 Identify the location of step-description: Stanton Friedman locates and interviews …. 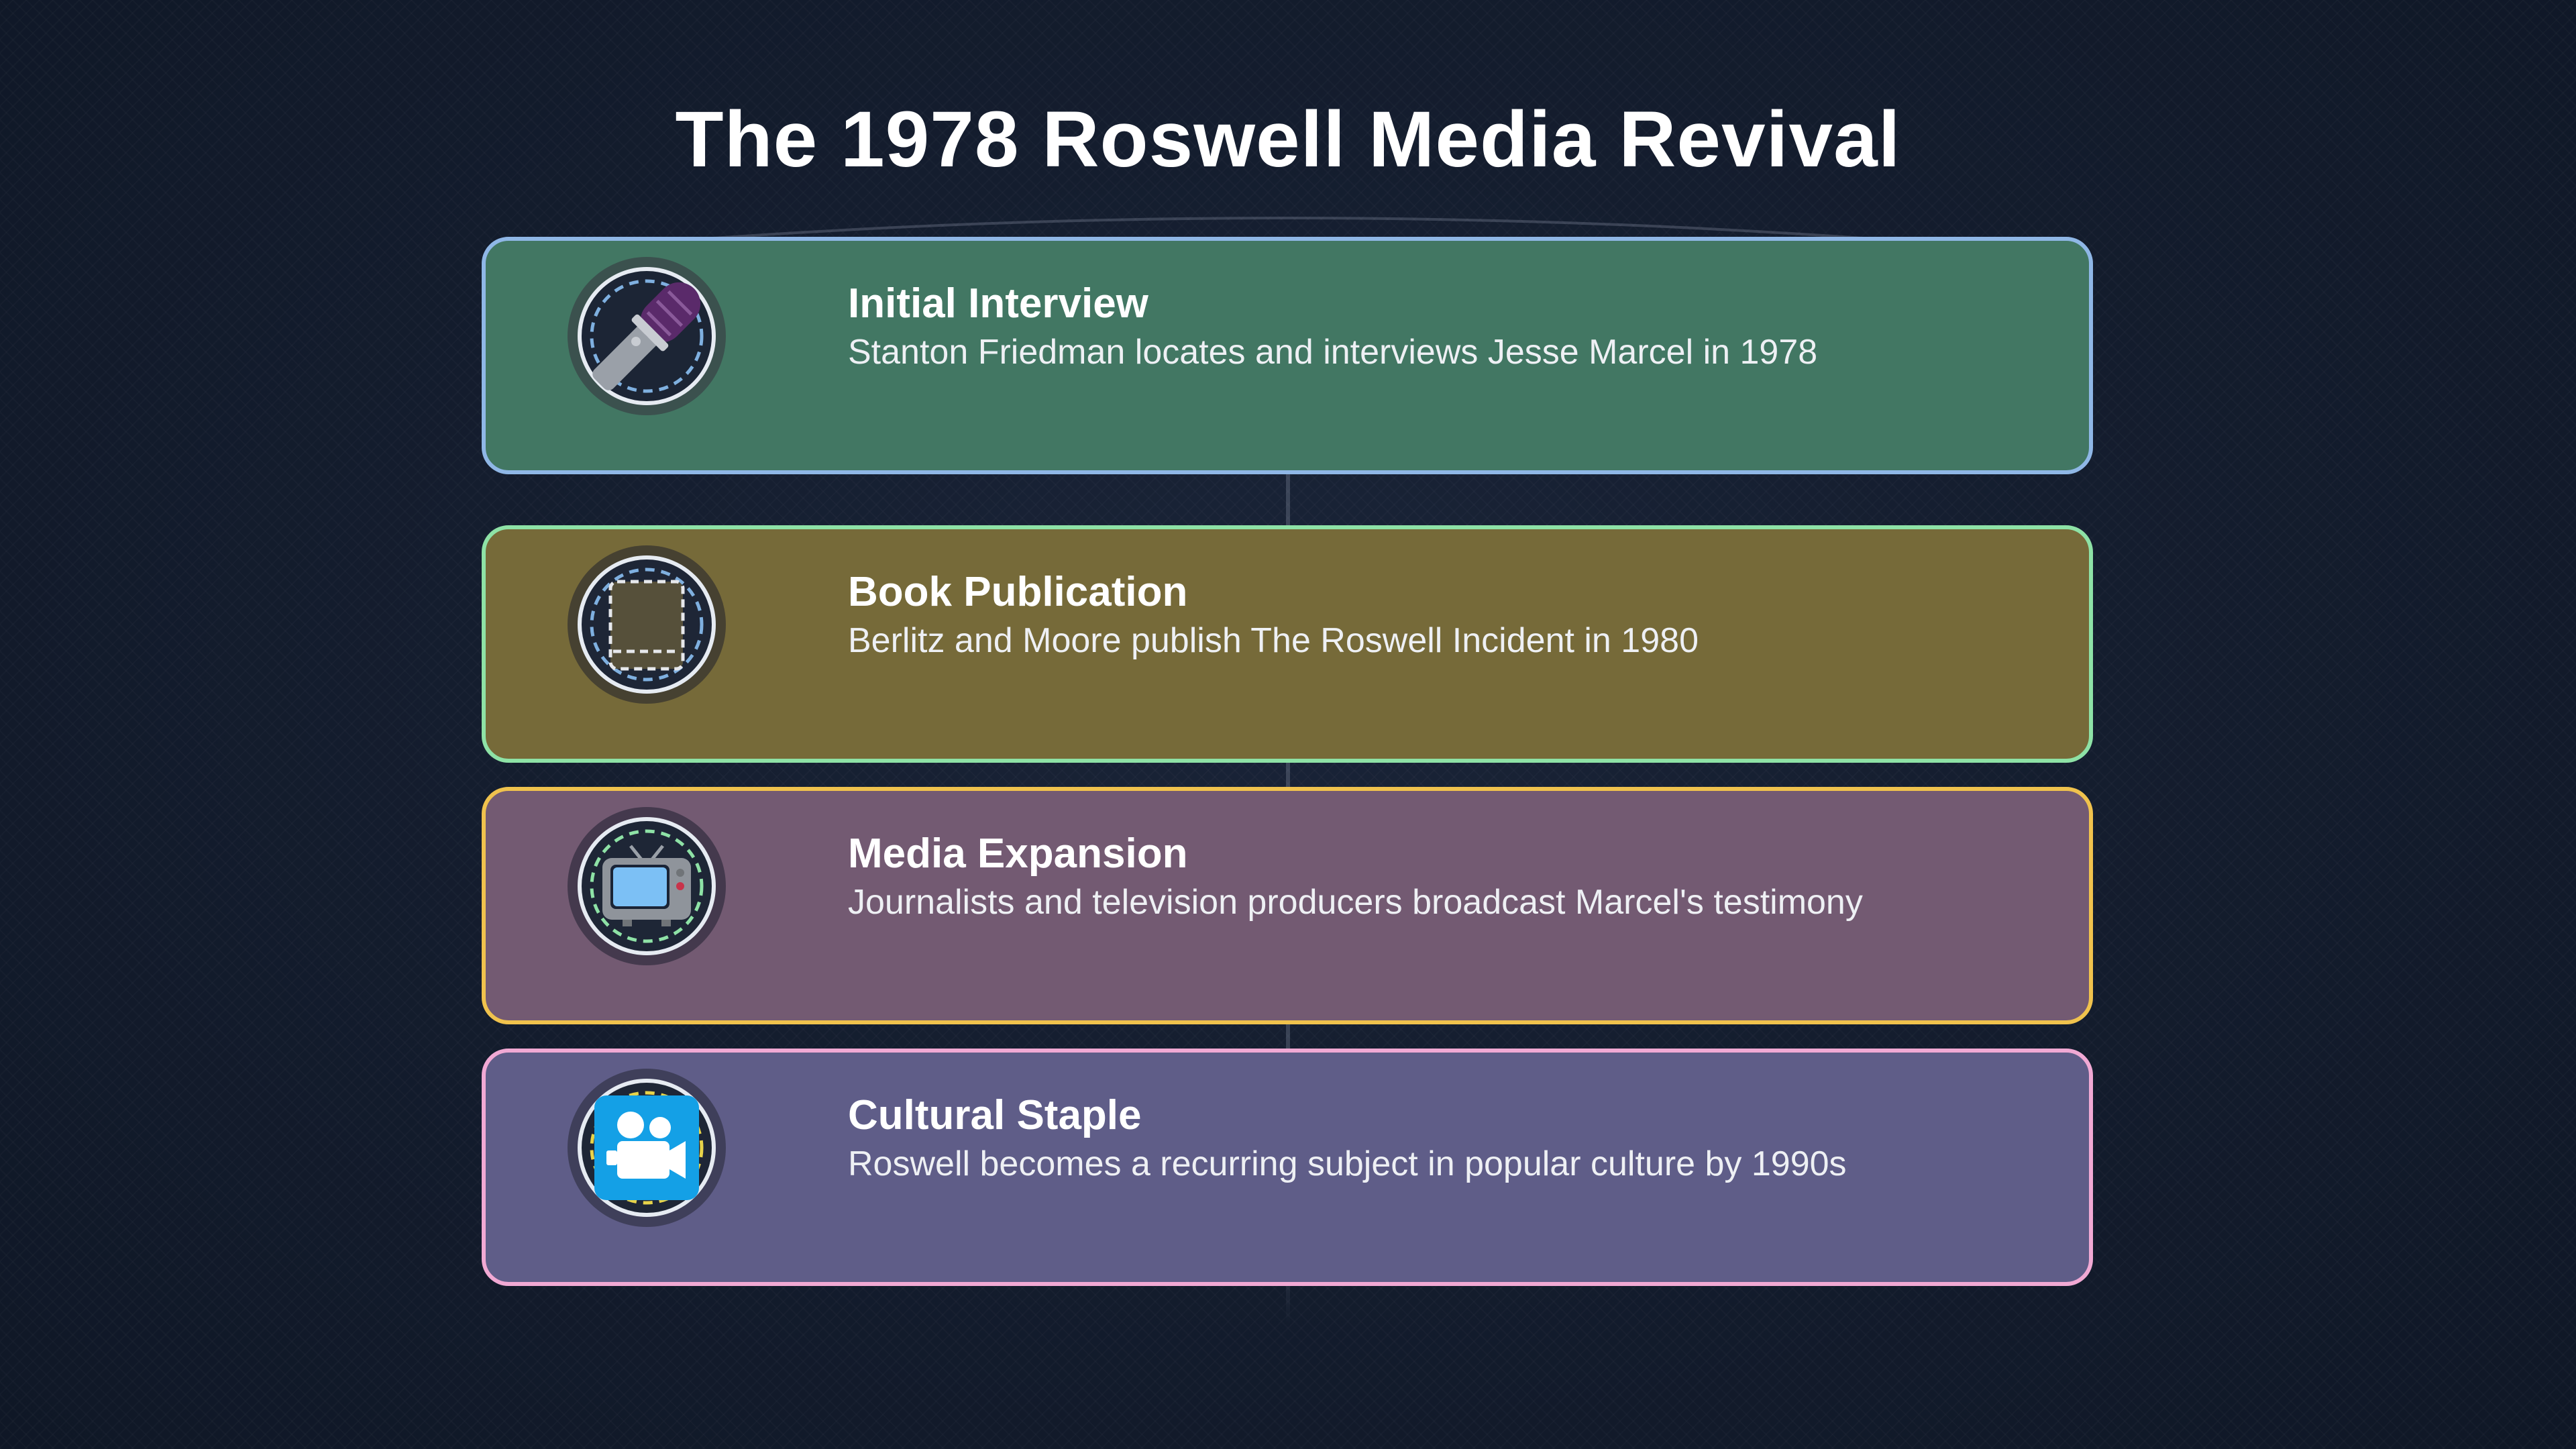
(1333, 352).